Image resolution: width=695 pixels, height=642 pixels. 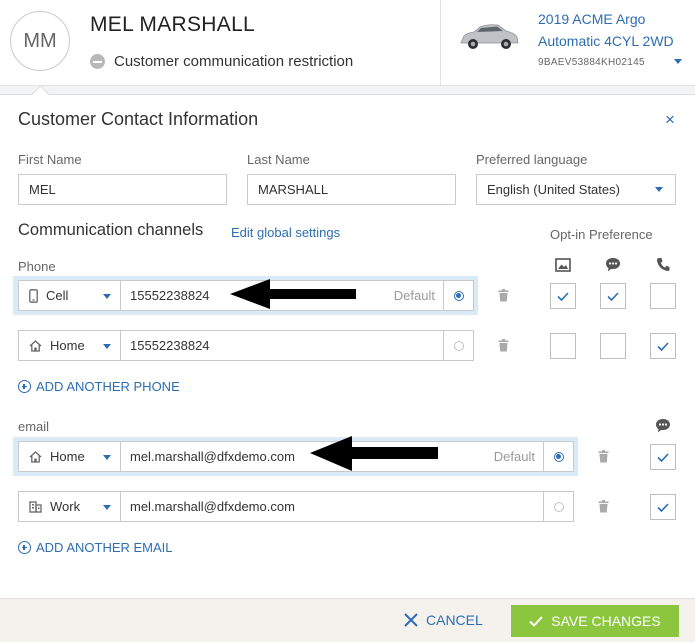 What do you see at coordinates (138, 119) in the screenshot?
I see `dialog-title: Customer Contact Information` at bounding box center [138, 119].